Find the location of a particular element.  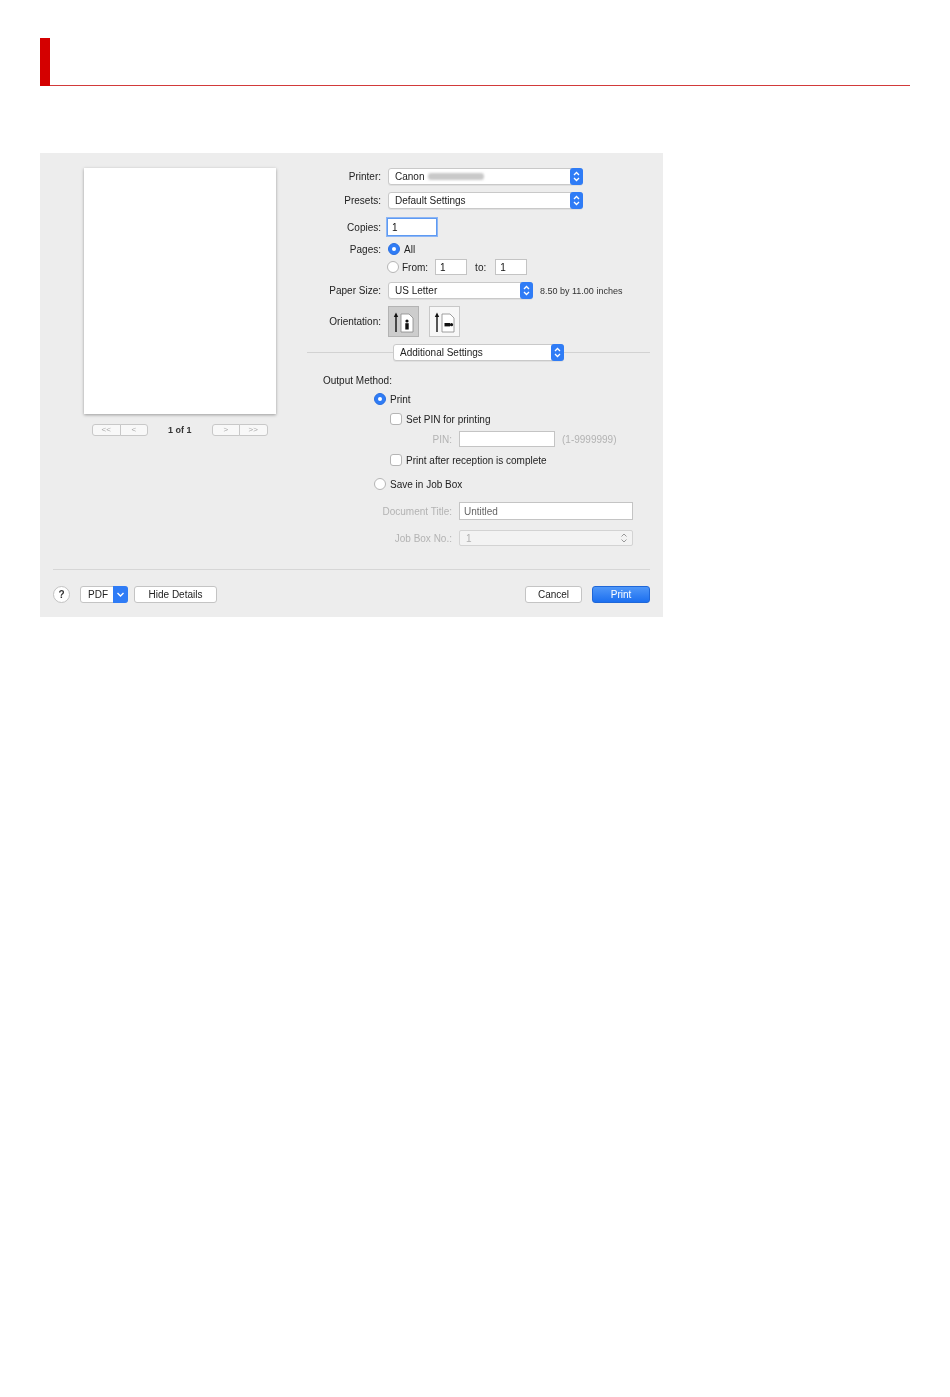

field-label: Pages: is located at coordinates (364, 249).